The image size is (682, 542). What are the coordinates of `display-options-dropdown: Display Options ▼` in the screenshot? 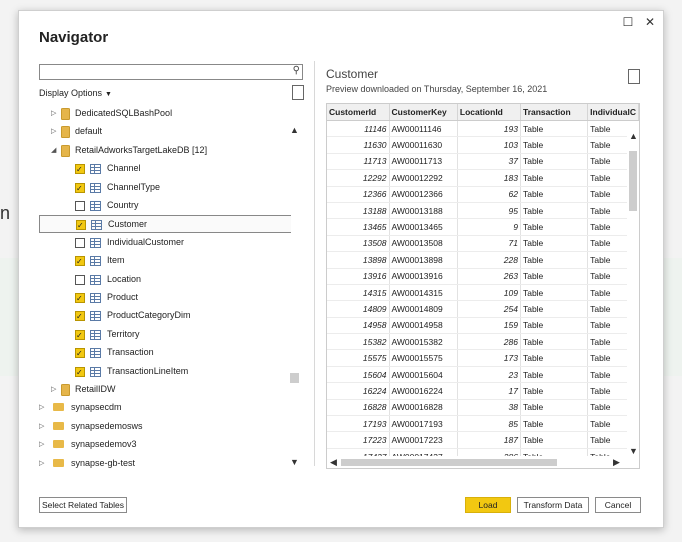 It's located at (75, 93).